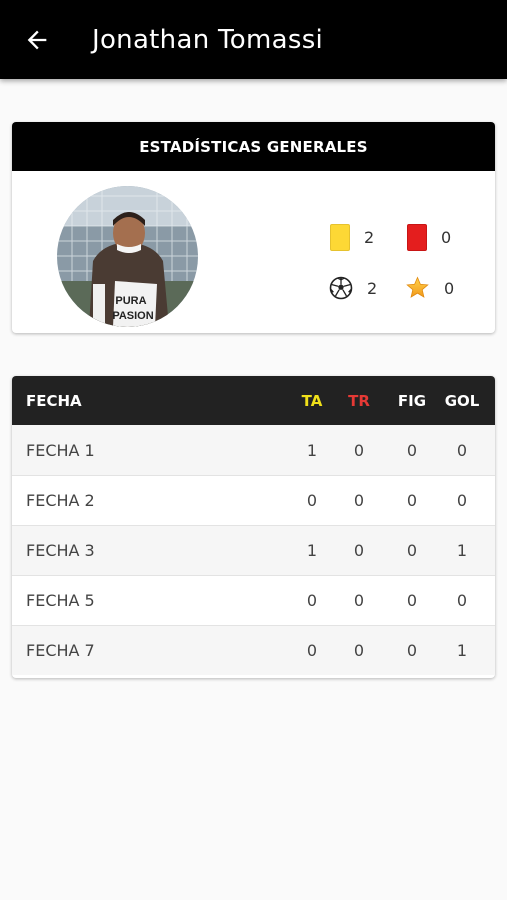  I want to click on mvp-stat: 0, so click(429, 288).